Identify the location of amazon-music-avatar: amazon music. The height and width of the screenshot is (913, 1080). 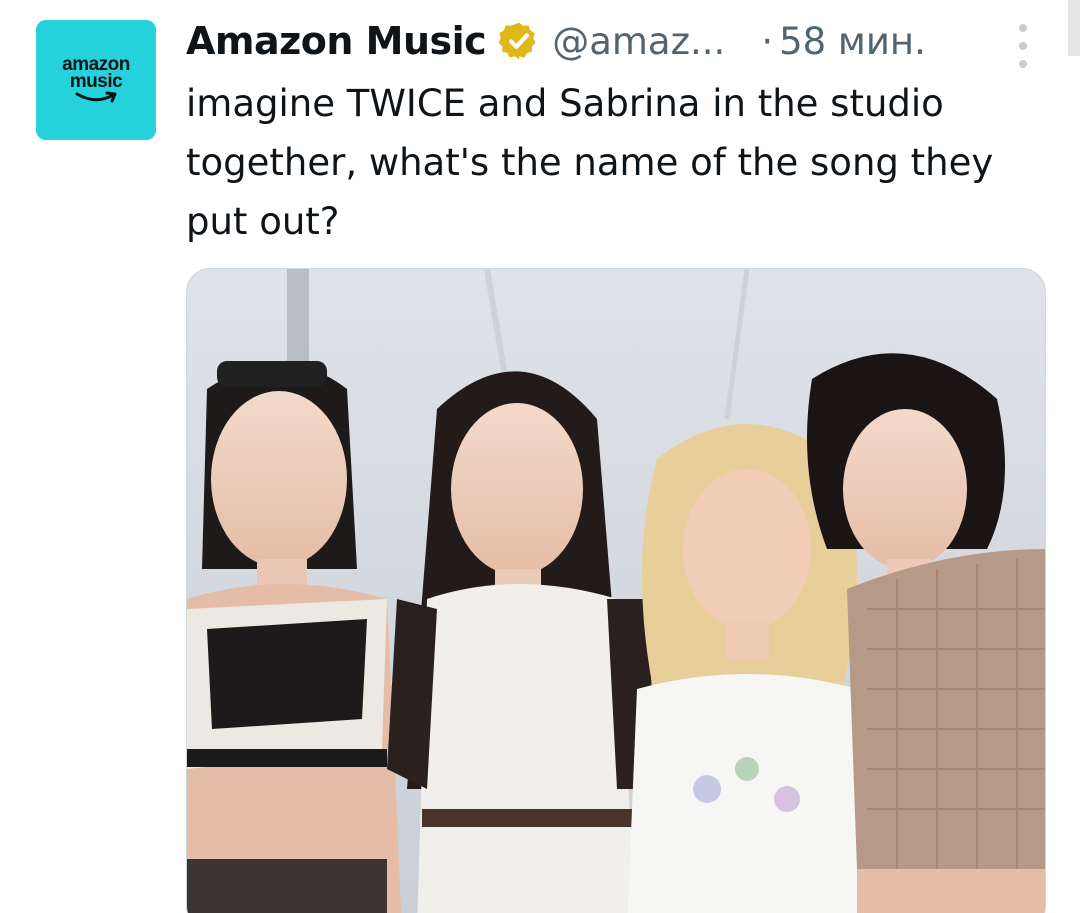
(96, 80).